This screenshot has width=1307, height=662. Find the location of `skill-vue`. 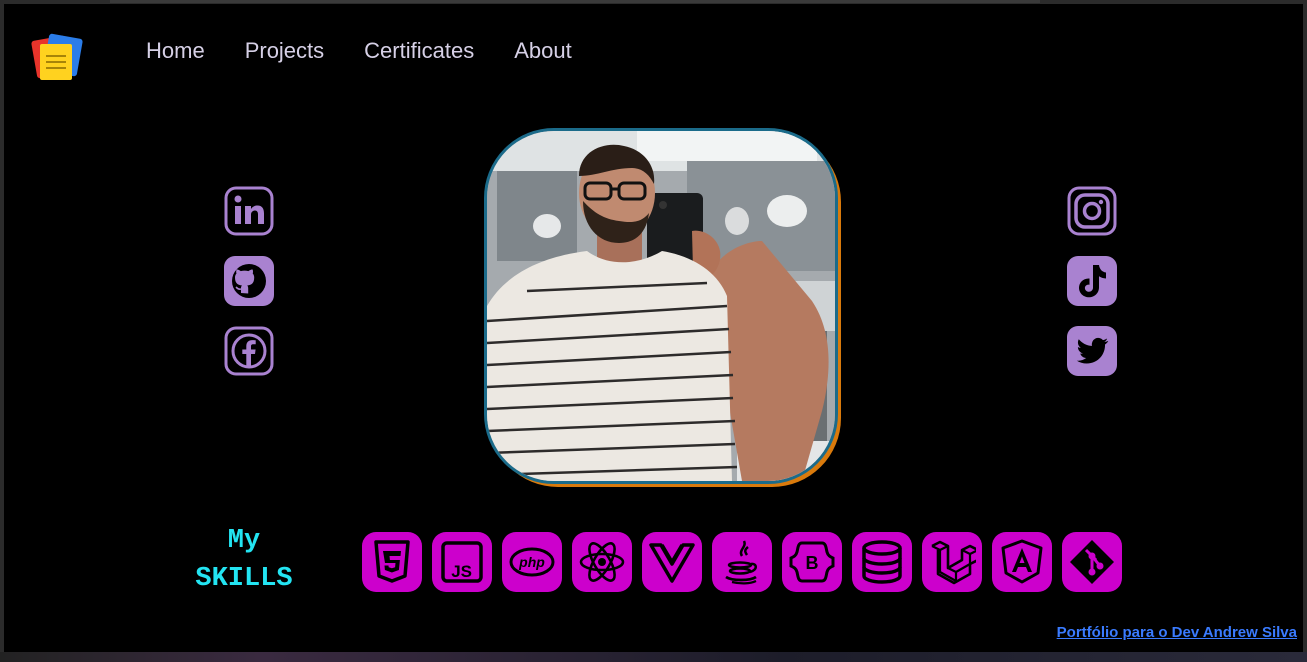

skill-vue is located at coordinates (672, 562).